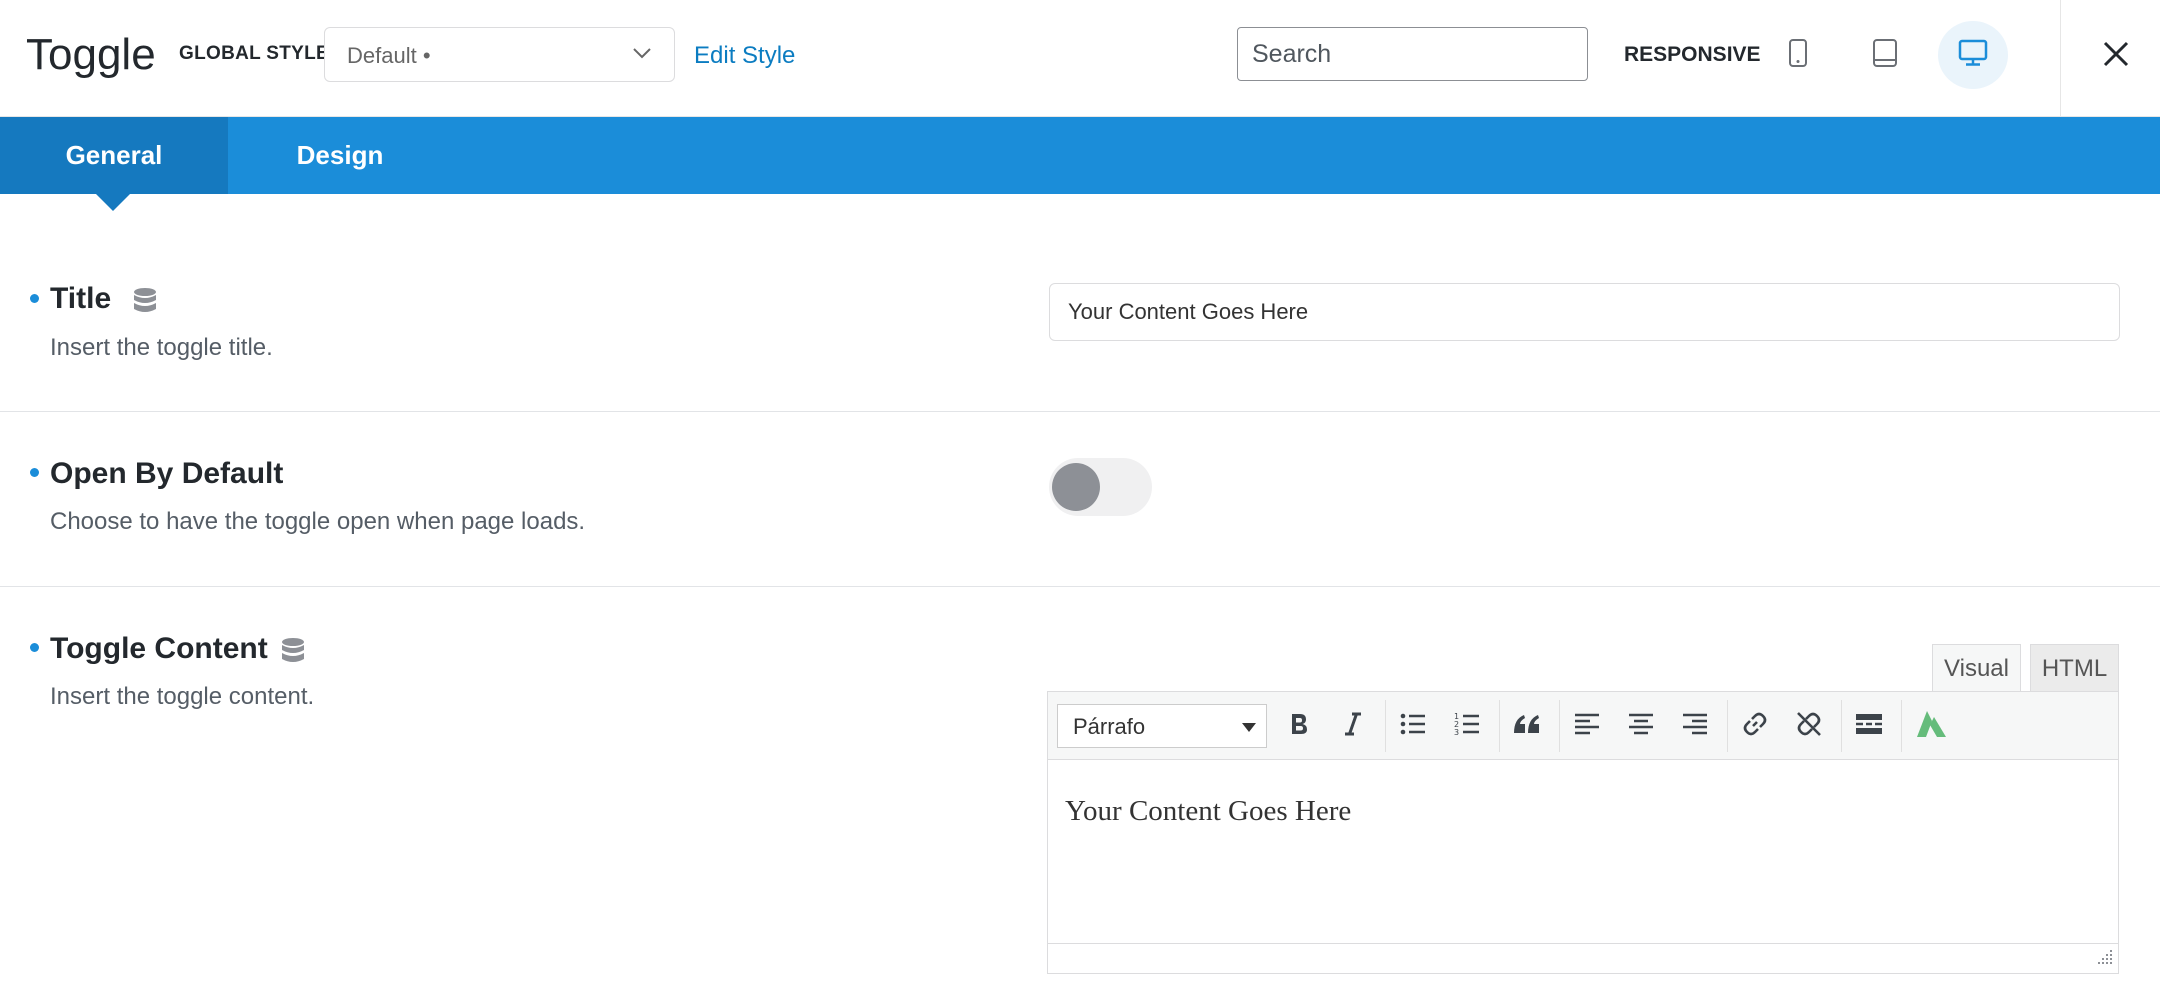  Describe the element at coordinates (340, 155) in the screenshot. I see `tab-design: Design` at that location.